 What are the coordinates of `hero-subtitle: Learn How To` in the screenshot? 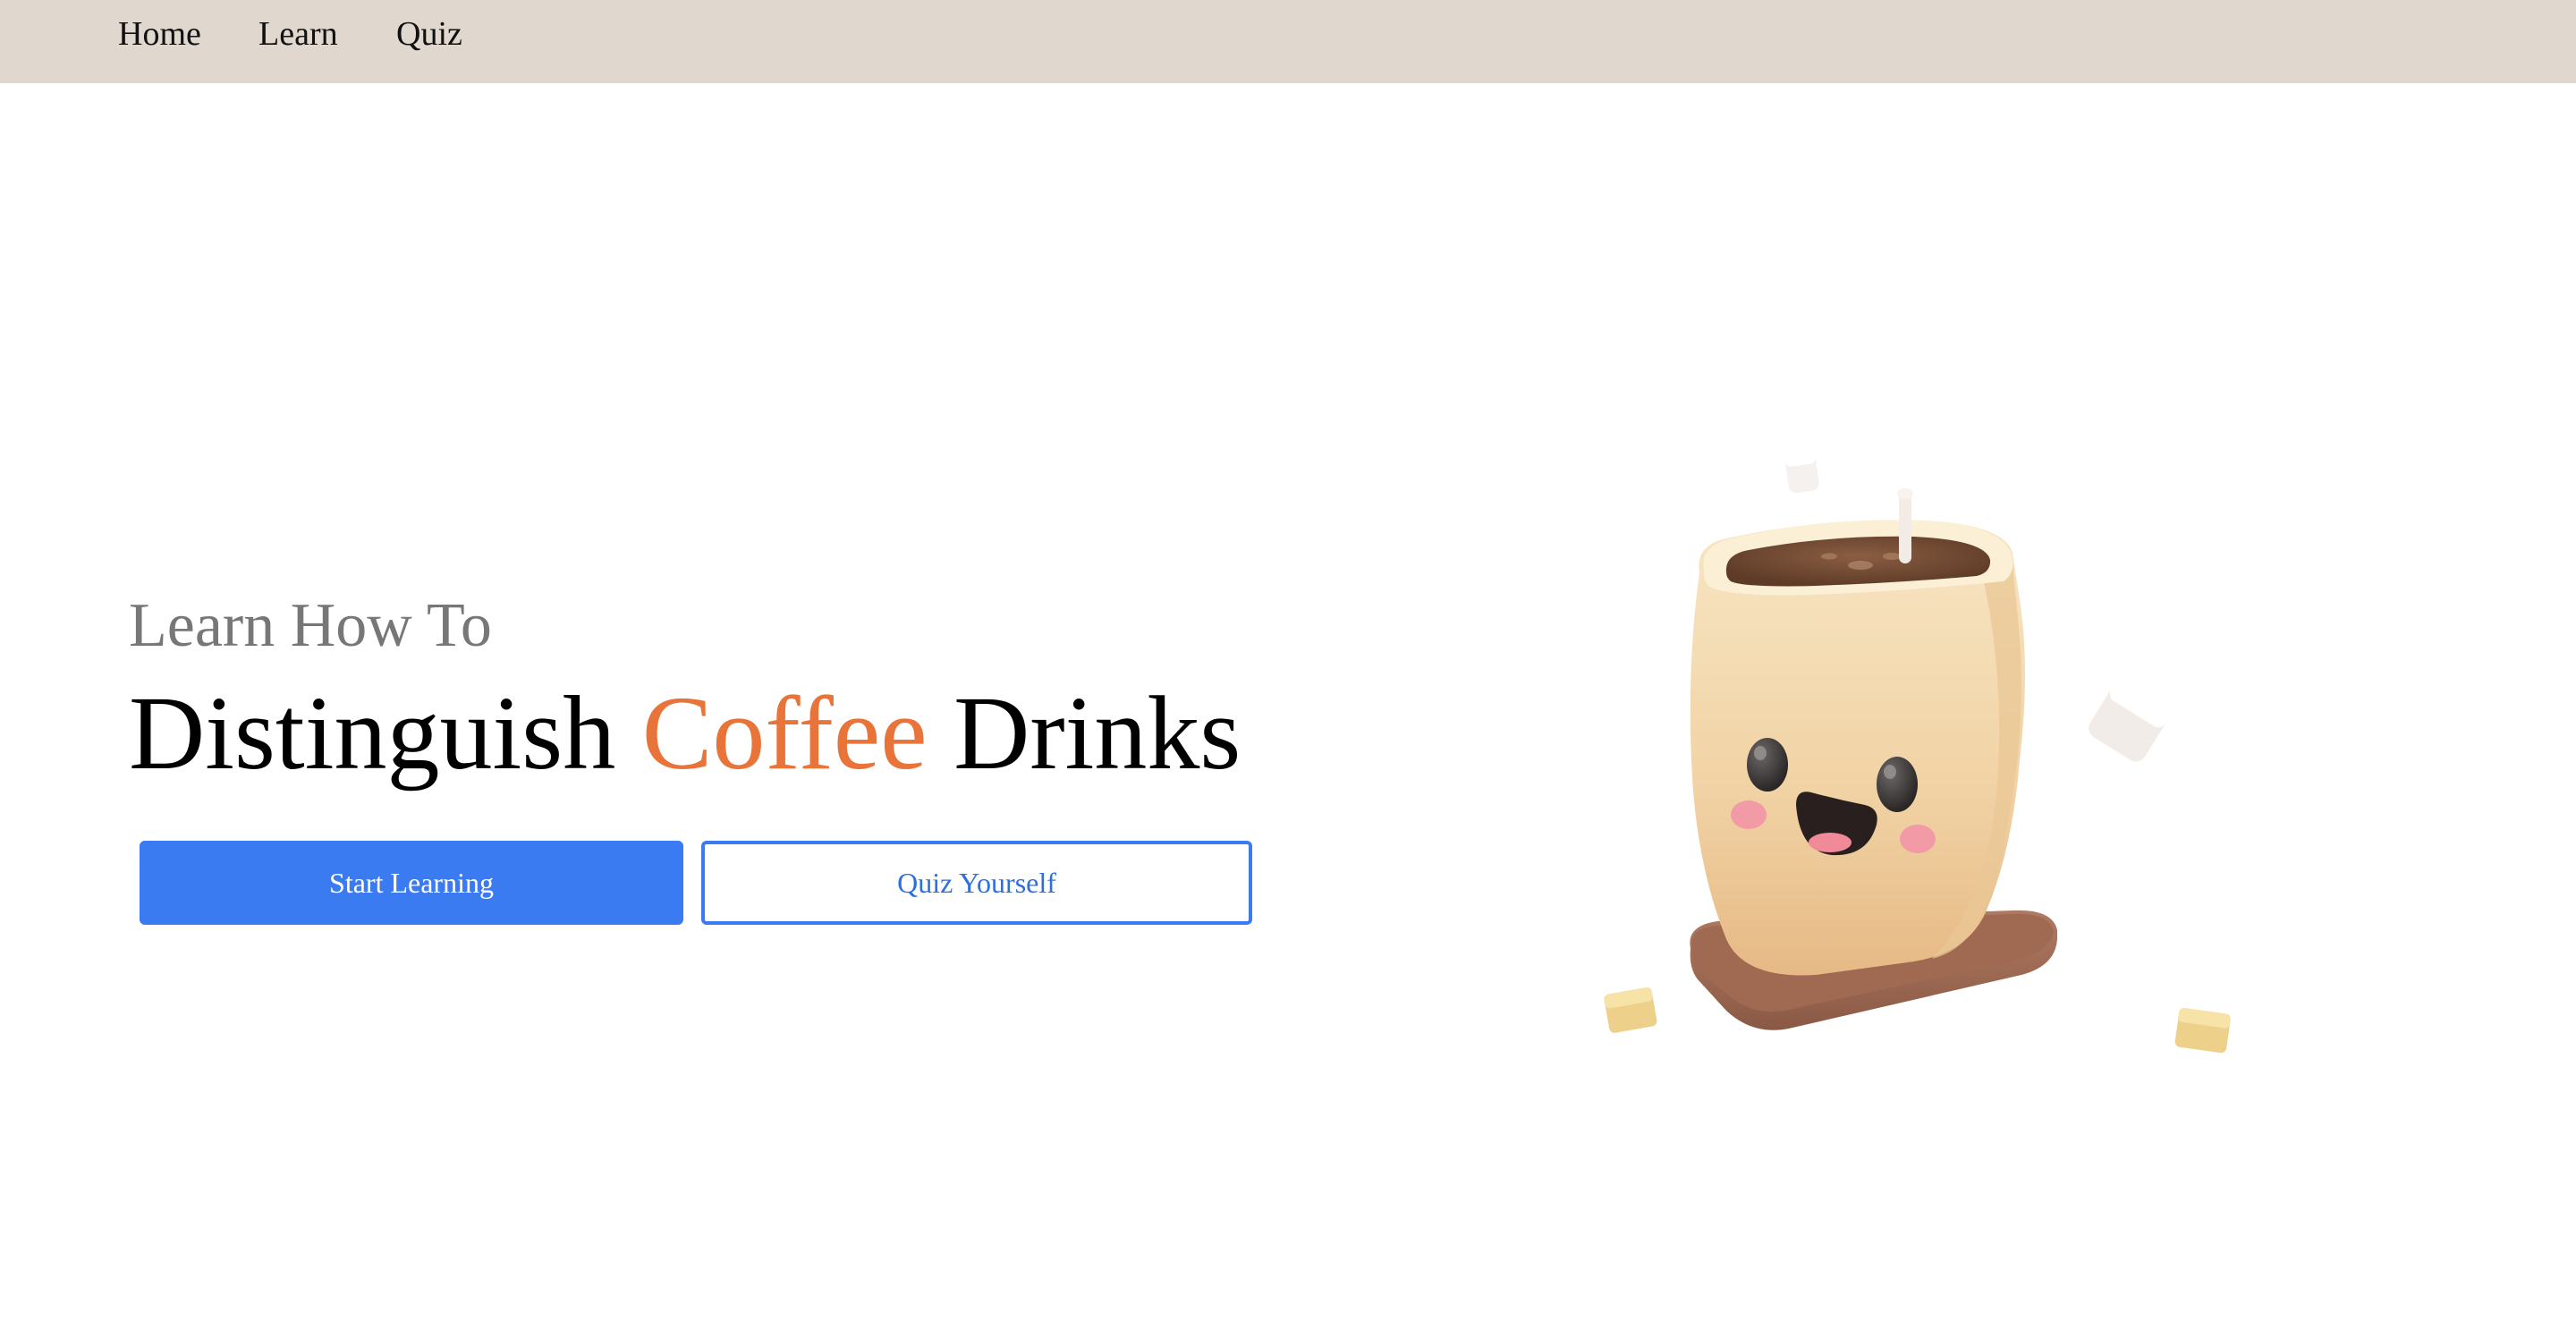 It's located at (310, 625).